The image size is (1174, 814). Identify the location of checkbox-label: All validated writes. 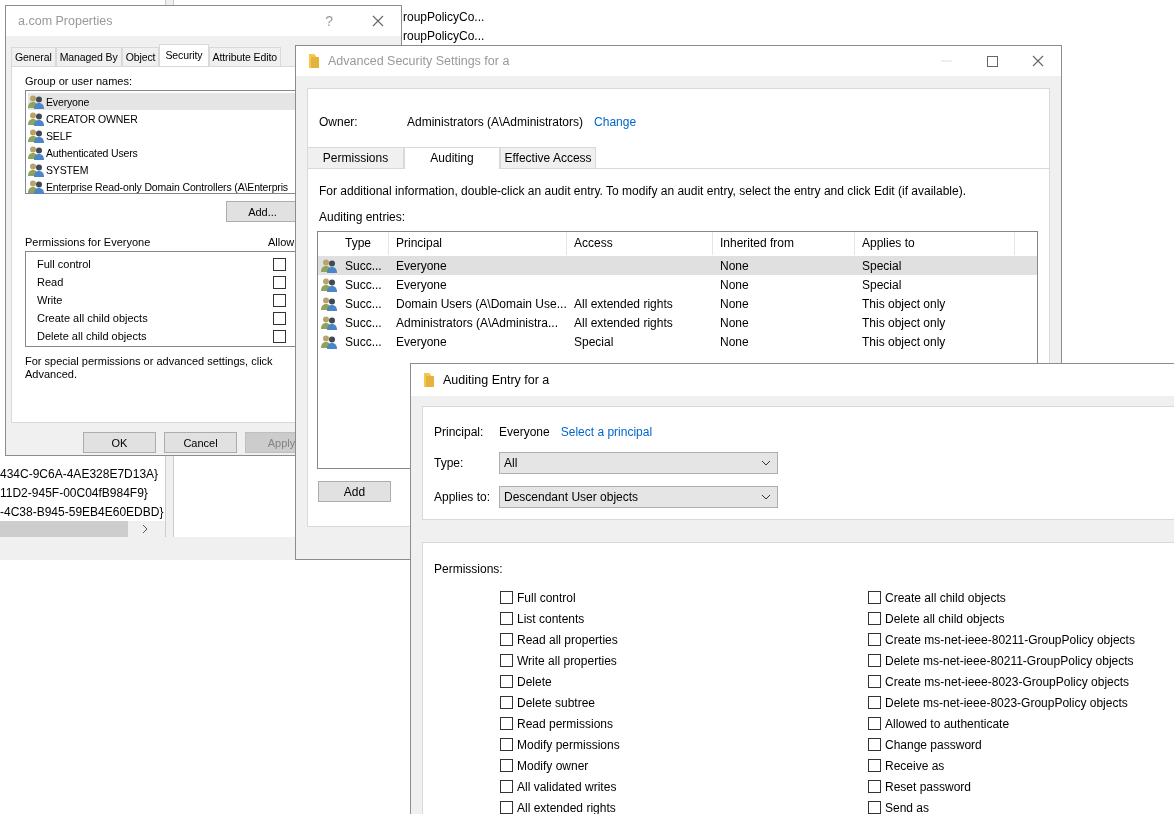
(567, 786).